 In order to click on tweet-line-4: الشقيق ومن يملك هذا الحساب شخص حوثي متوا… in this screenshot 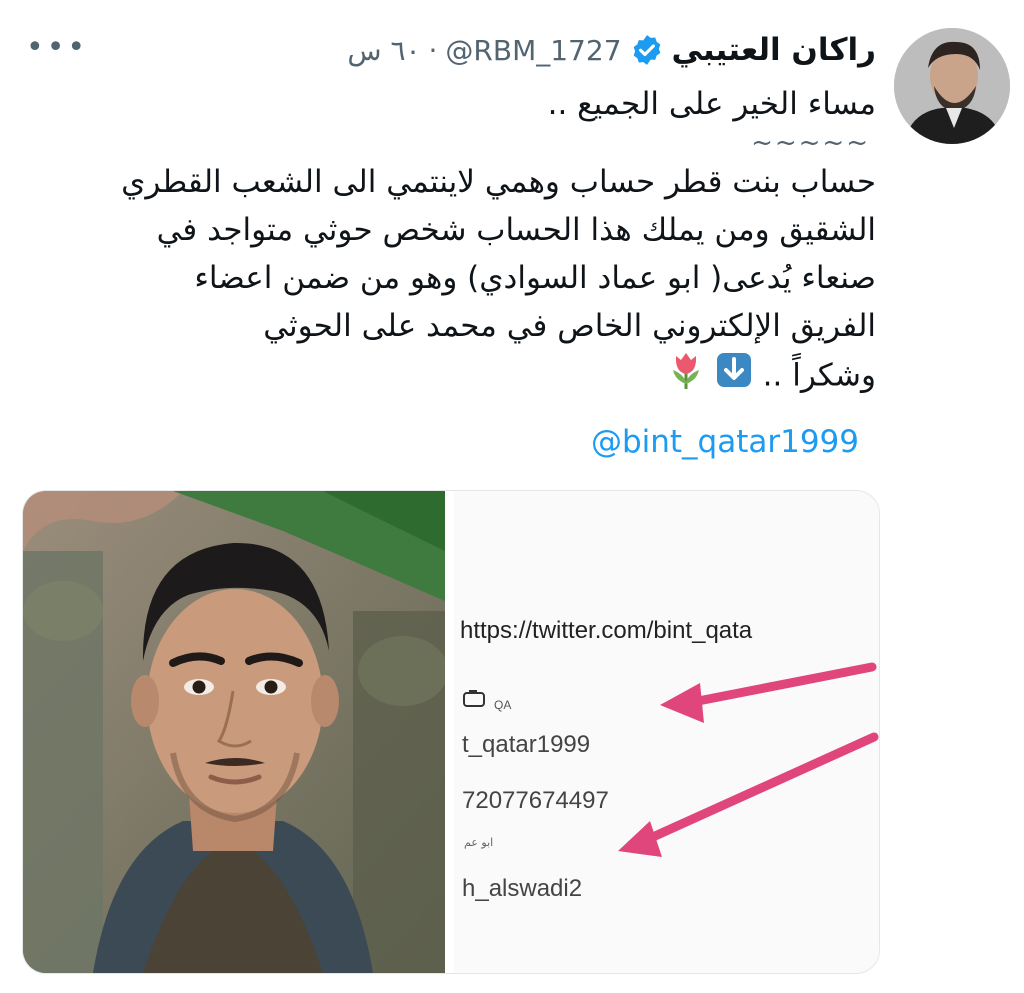, I will do `click(516, 230)`.